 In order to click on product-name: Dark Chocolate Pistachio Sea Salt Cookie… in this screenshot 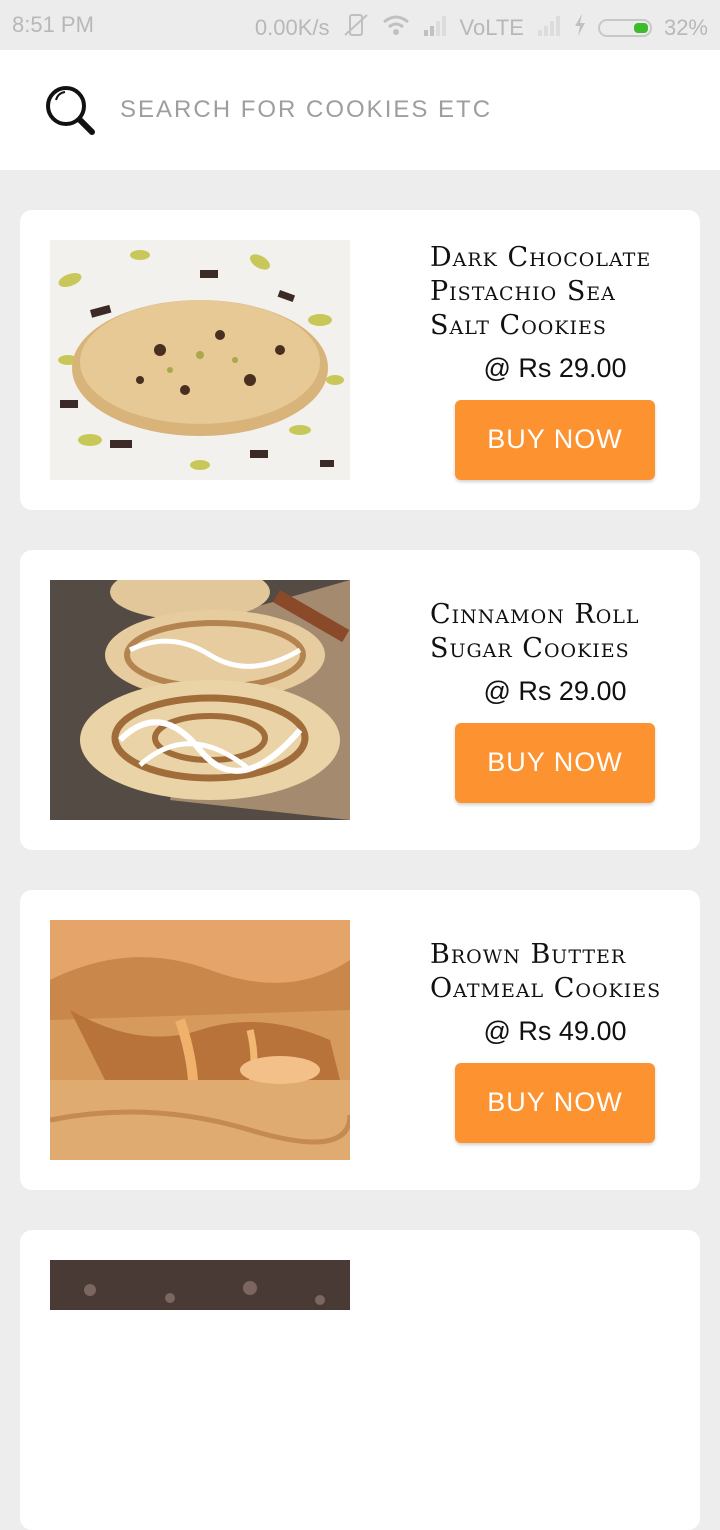, I will do `click(541, 291)`.